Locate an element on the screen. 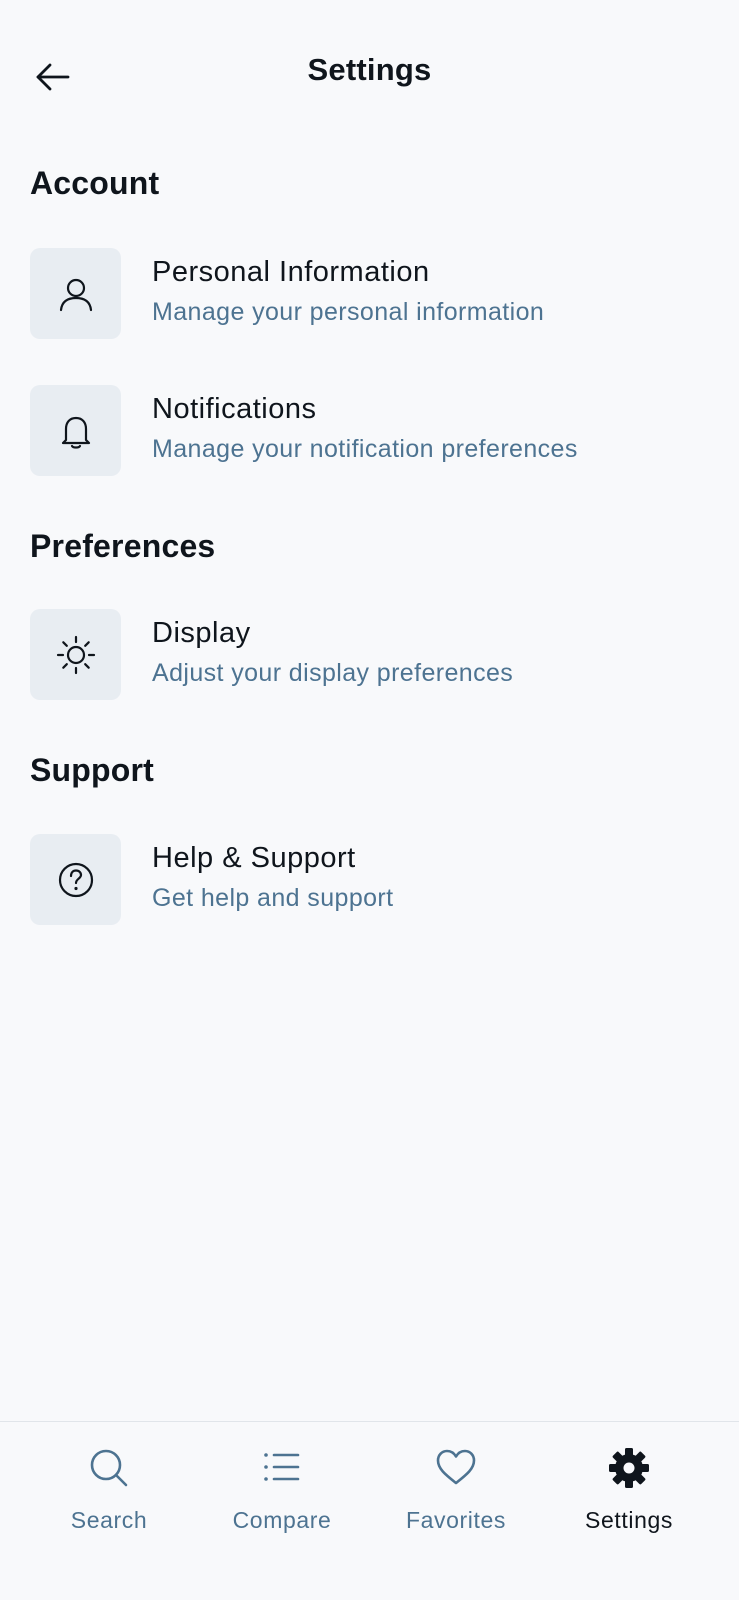  search-icon is located at coordinates (109, 1468).